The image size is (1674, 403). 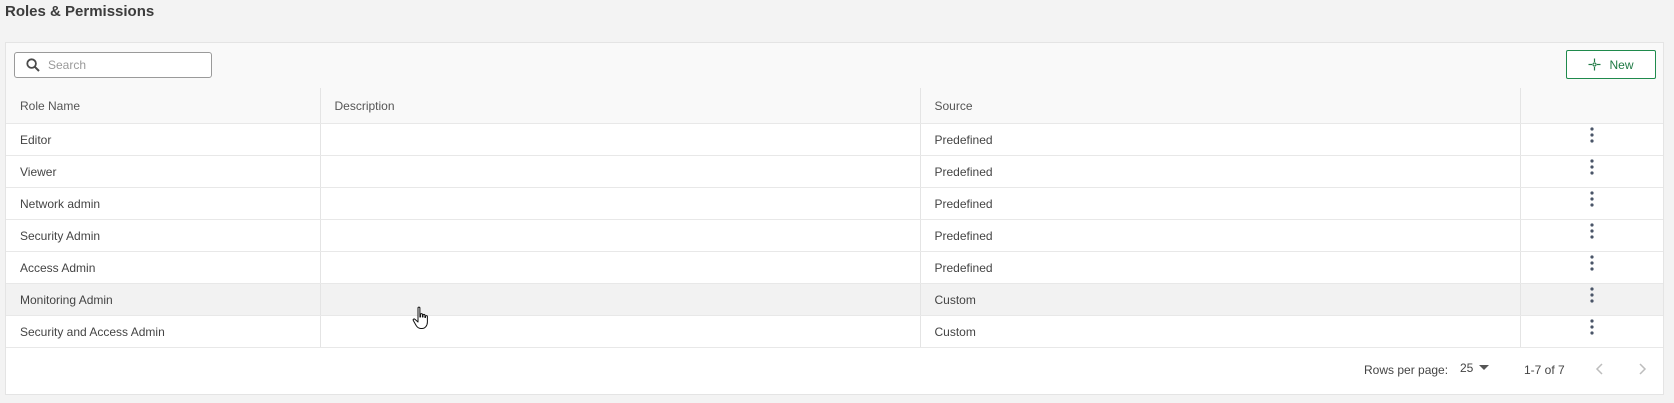 I want to click on toolbar: New, so click(x=834, y=66).